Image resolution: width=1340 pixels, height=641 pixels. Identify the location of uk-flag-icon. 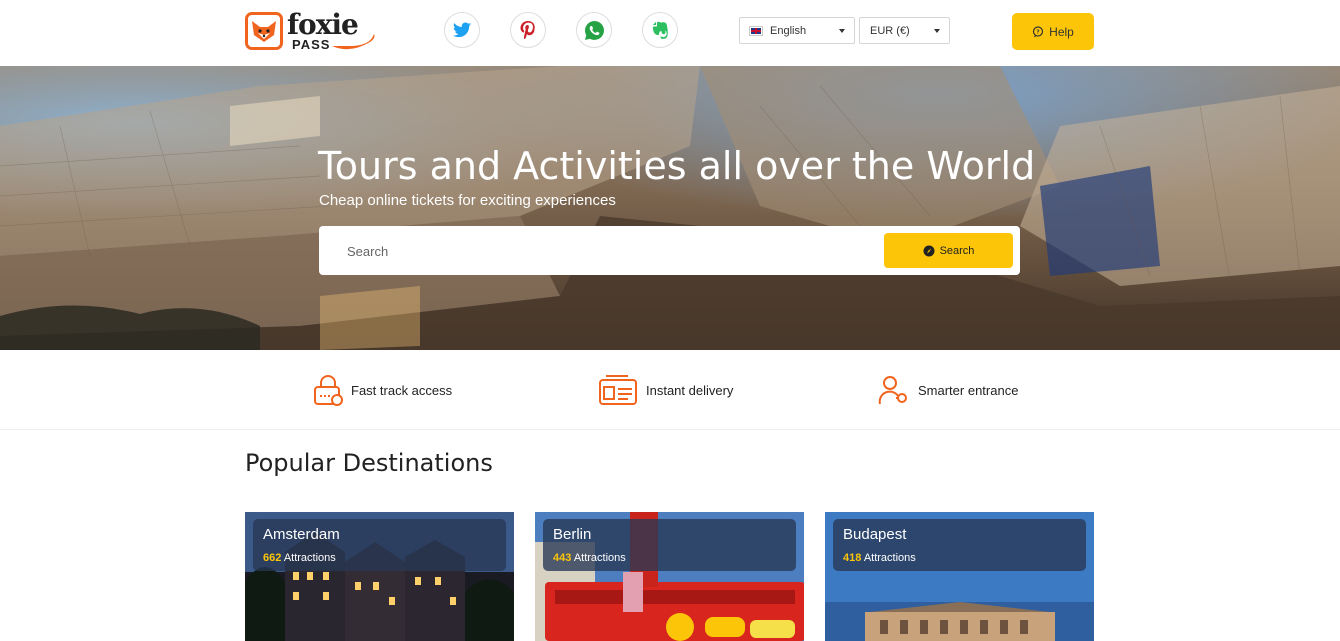
(756, 30).